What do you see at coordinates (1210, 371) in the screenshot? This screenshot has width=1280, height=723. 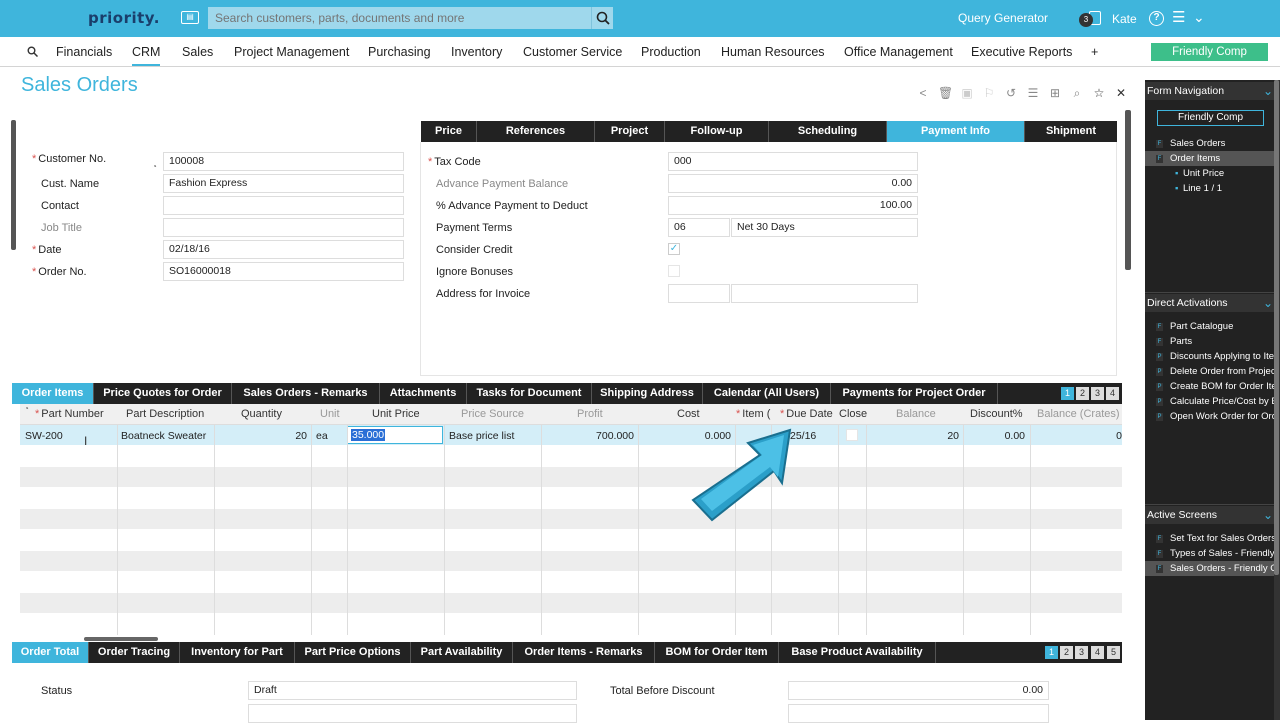 I see `direct-delete-order: P Delete Order from Project` at bounding box center [1210, 371].